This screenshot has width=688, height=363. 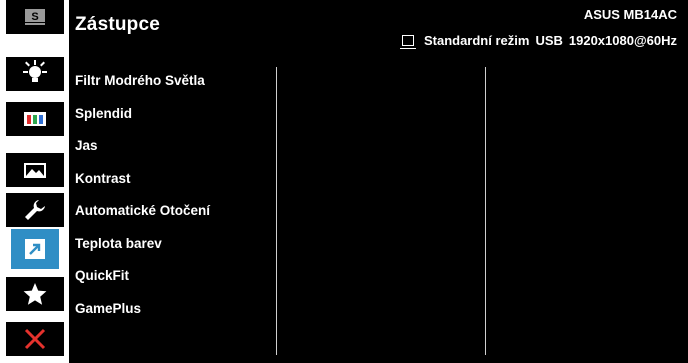 I want to click on shortcut-arrow-icon, so click(x=35, y=249).